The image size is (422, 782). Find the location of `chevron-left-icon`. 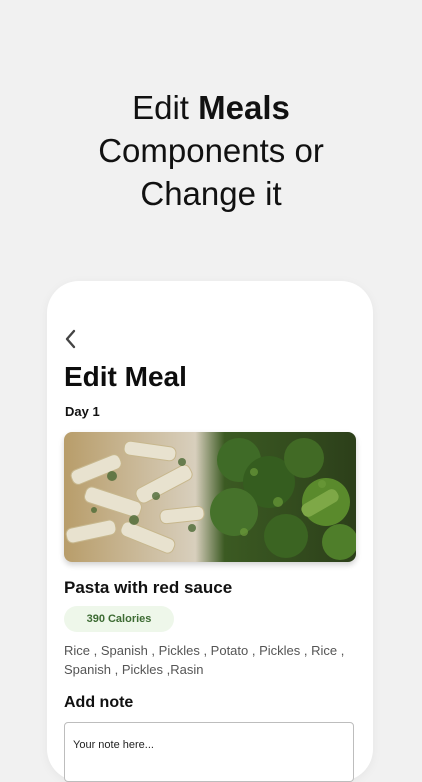

chevron-left-icon is located at coordinates (70, 339).